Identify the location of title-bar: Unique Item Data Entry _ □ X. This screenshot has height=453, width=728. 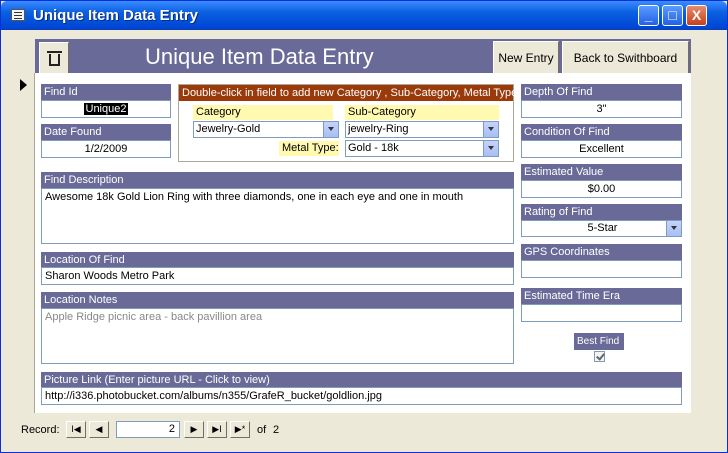
(364, 15).